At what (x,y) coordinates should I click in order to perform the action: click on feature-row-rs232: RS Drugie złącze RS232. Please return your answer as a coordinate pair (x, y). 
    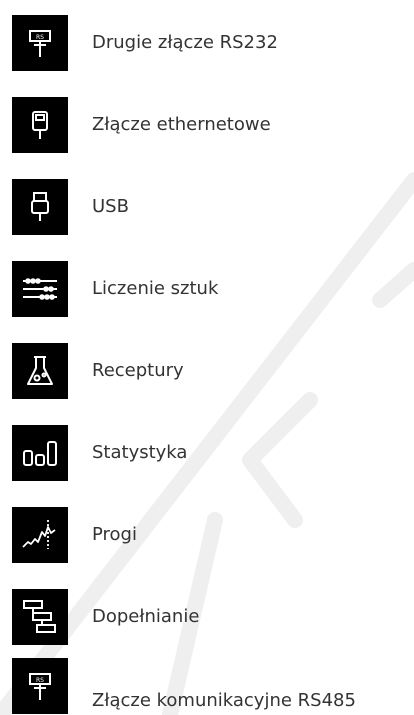
    Looking at the image, I should click on (207, 43).